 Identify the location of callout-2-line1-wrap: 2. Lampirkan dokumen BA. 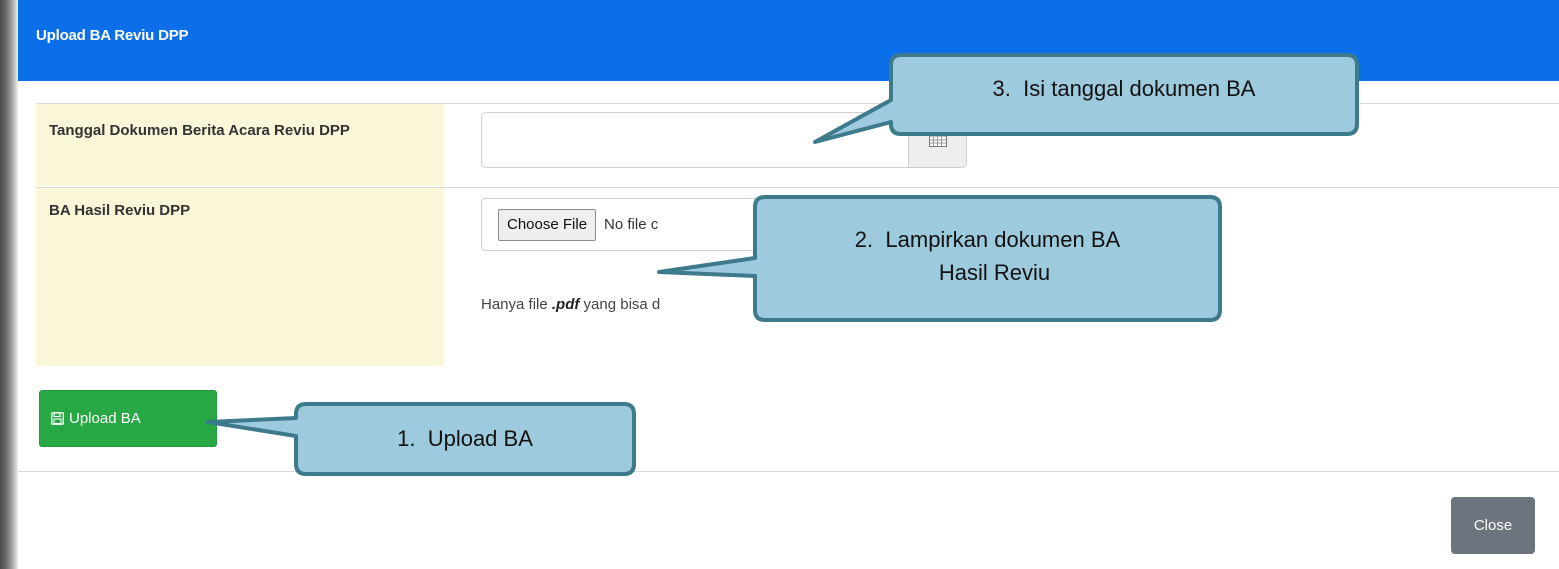
(987, 239).